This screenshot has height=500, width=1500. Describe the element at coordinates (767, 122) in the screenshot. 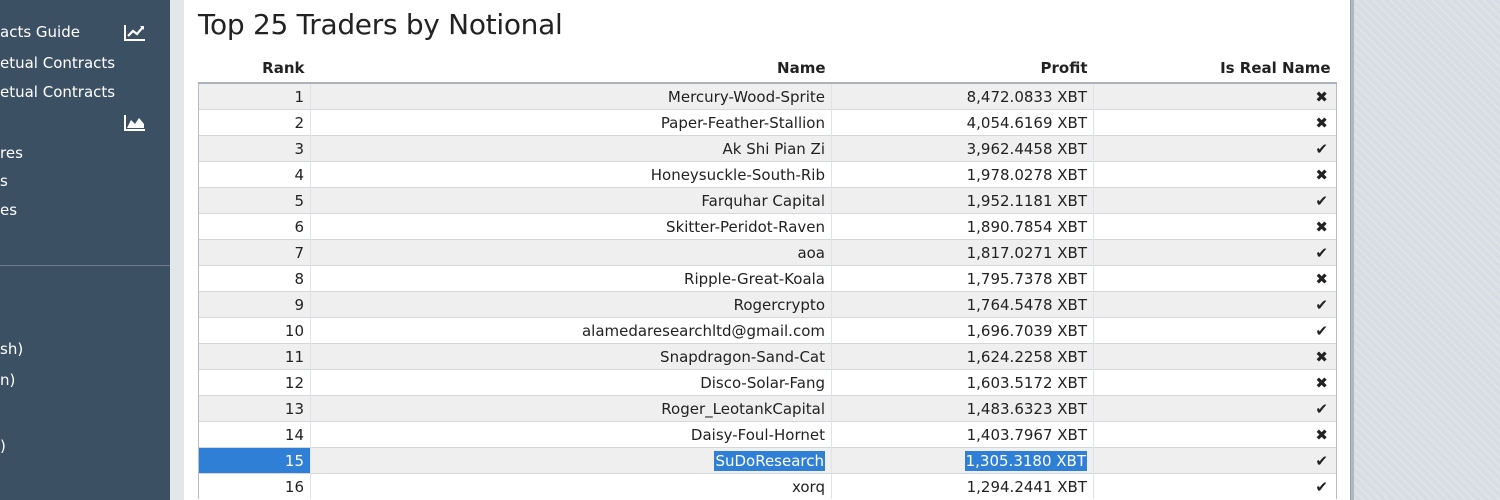

I see `table-row: 2 Paper-Feather-Stallion 4,054.6169 XBT ✖` at that location.